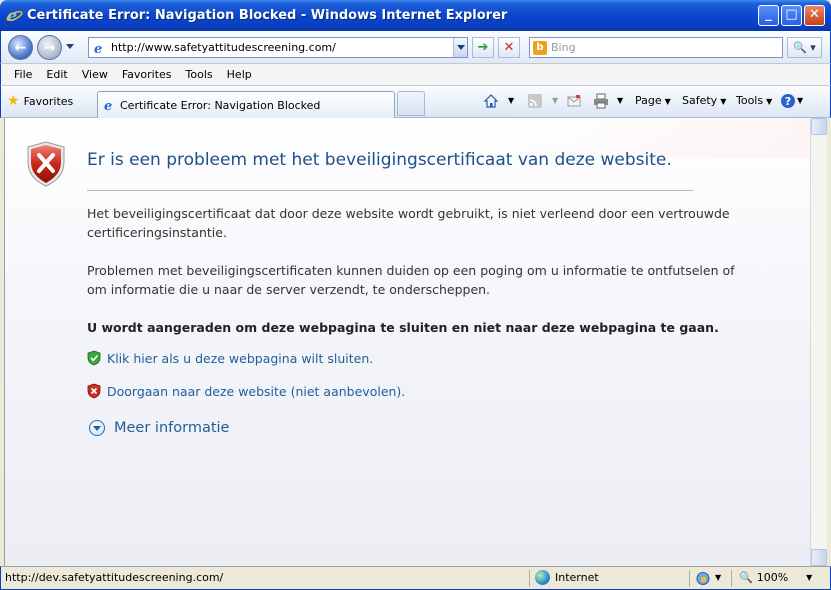 This screenshot has height=590, width=831. Describe the element at coordinates (804, 47) in the screenshot. I see `search-button: 🔍 ▾` at that location.